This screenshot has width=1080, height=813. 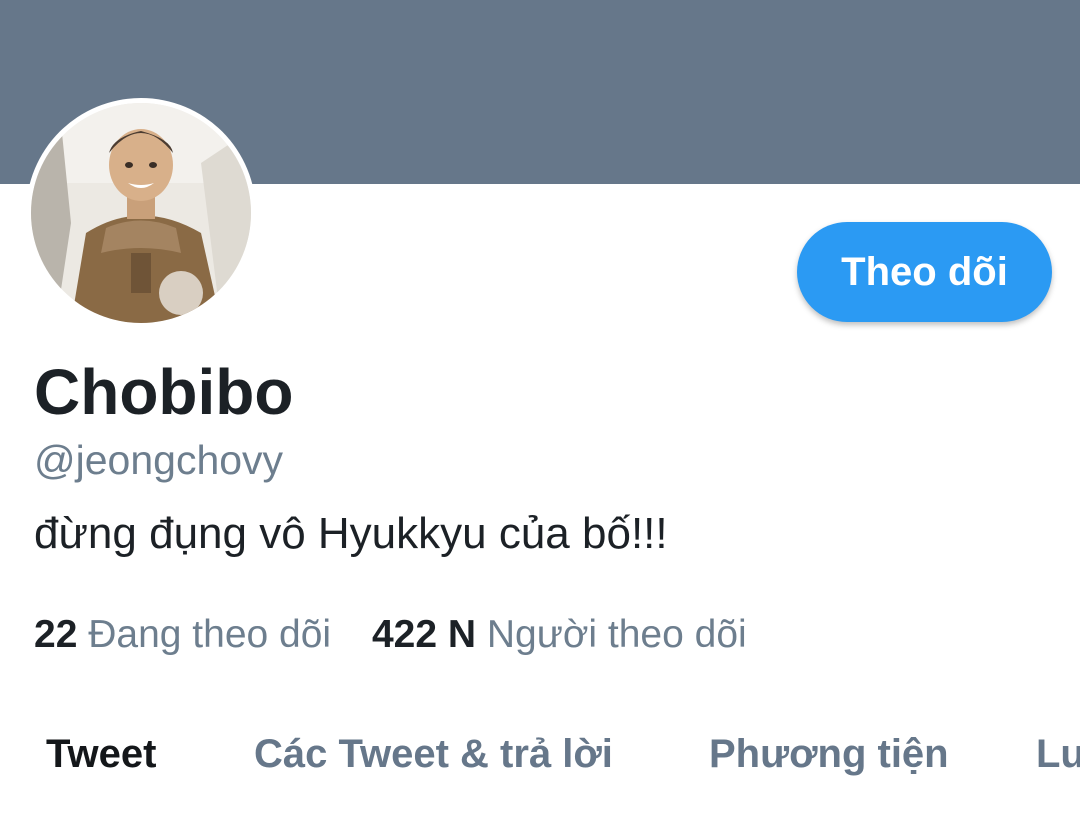 What do you see at coordinates (159, 460) in the screenshot?
I see `username-handle: @jeongchovy` at bounding box center [159, 460].